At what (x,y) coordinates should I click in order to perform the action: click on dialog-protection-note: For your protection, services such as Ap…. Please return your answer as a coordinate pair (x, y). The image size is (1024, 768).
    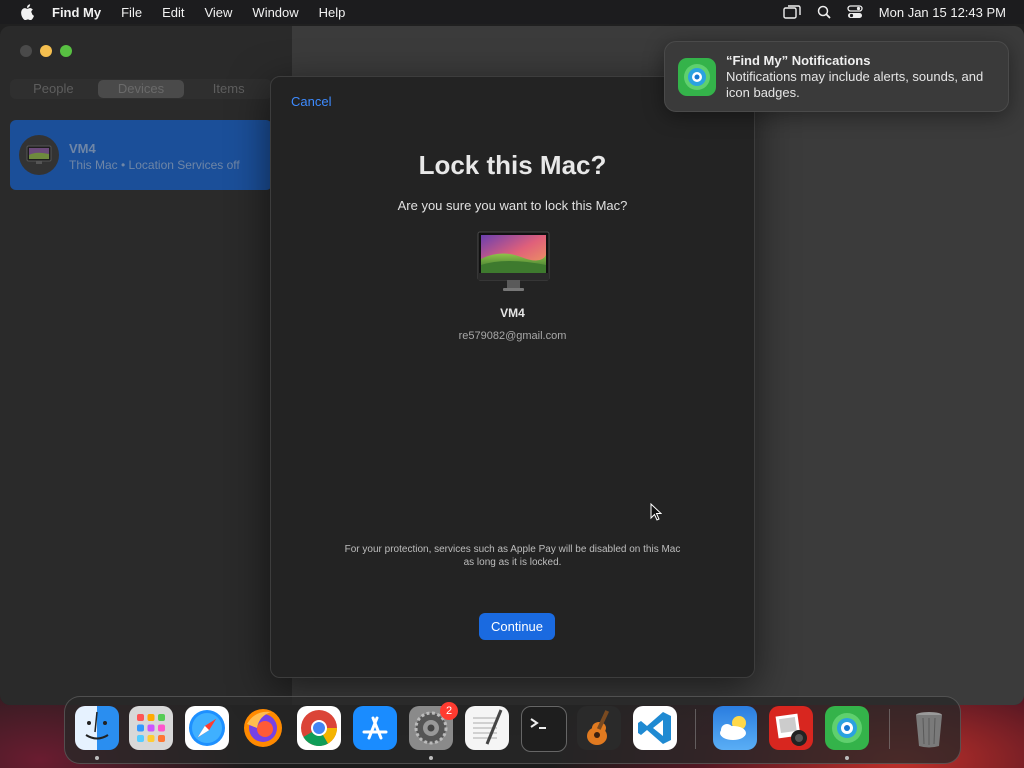
    Looking at the image, I should click on (512, 556).